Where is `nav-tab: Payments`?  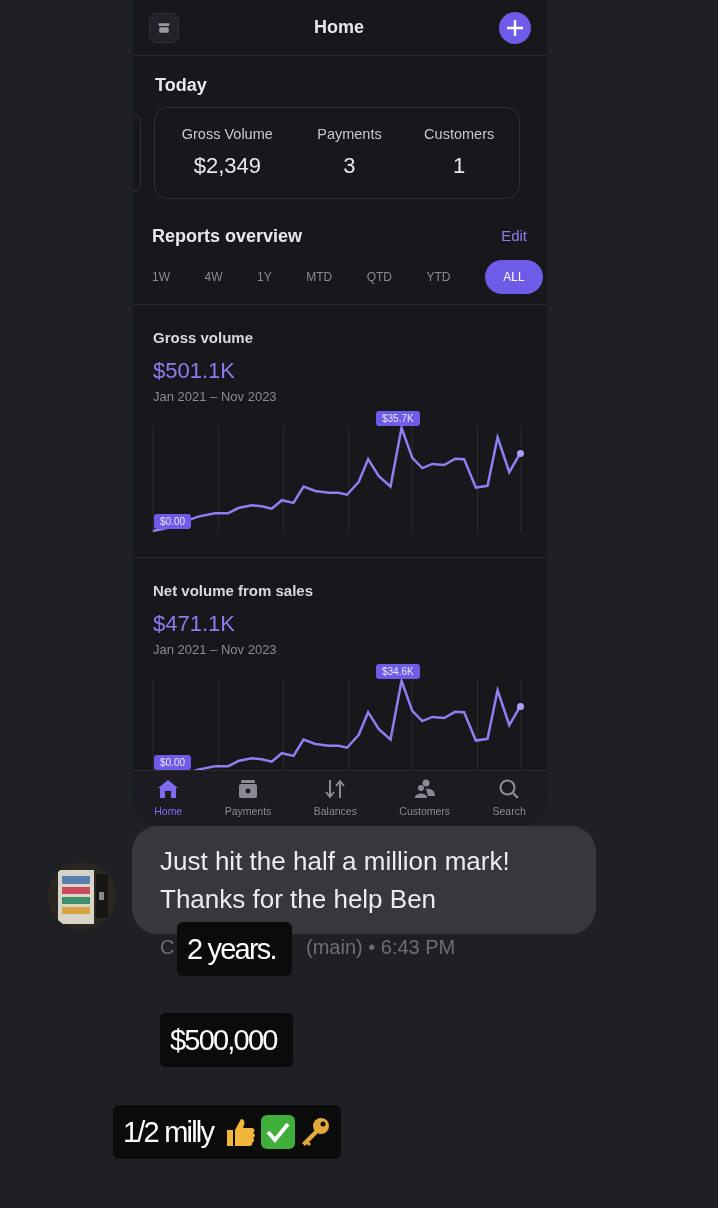
nav-tab: Payments is located at coordinates (248, 798).